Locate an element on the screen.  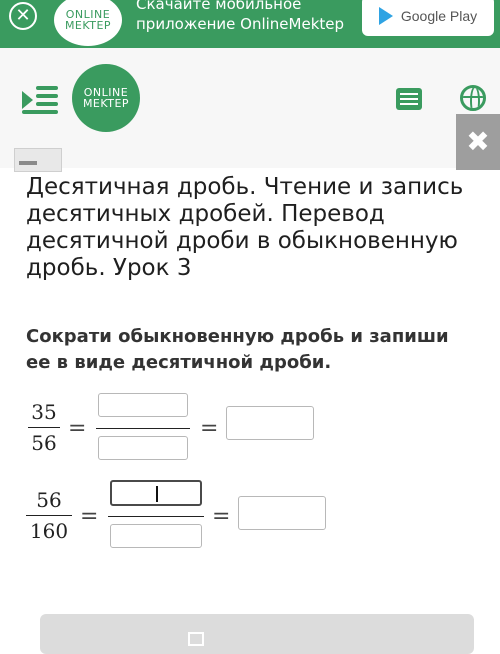
google-play-icon is located at coordinates (385, 16).